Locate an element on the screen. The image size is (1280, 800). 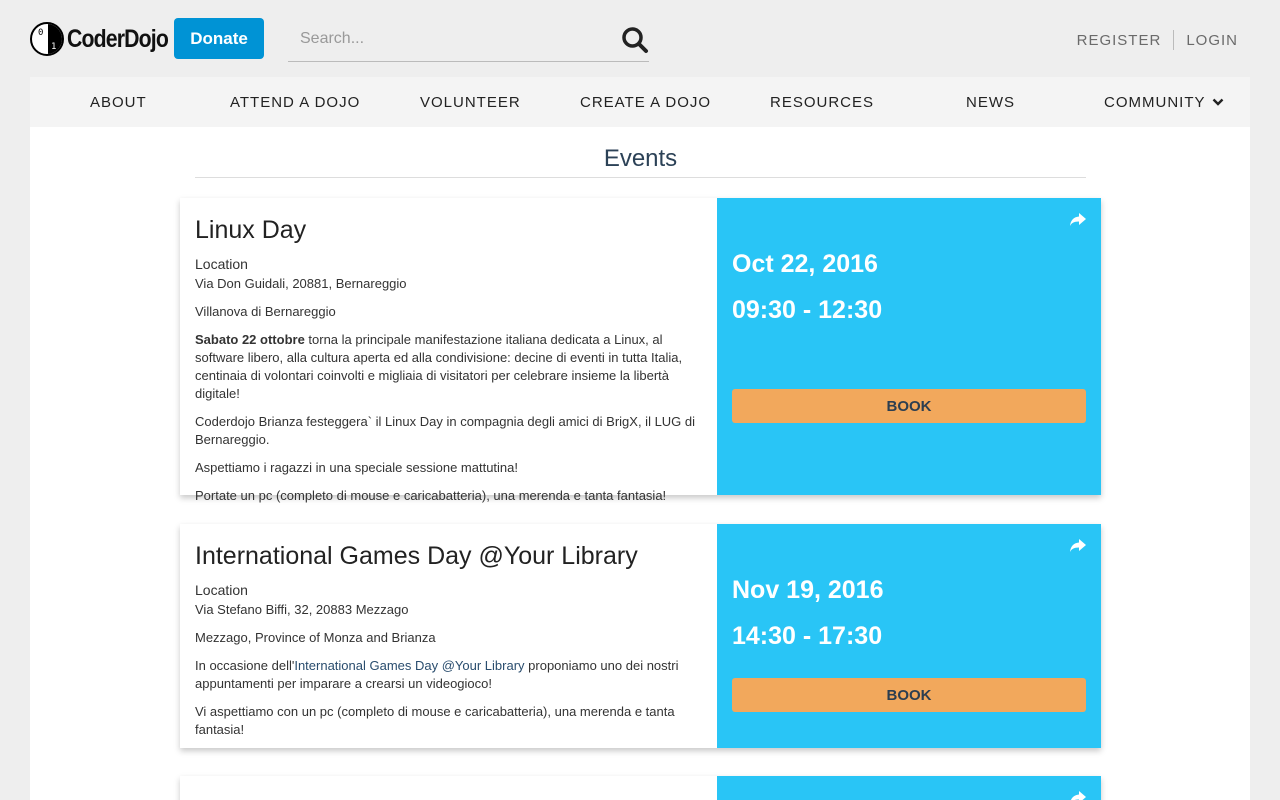
search-icon is located at coordinates (635, 40).